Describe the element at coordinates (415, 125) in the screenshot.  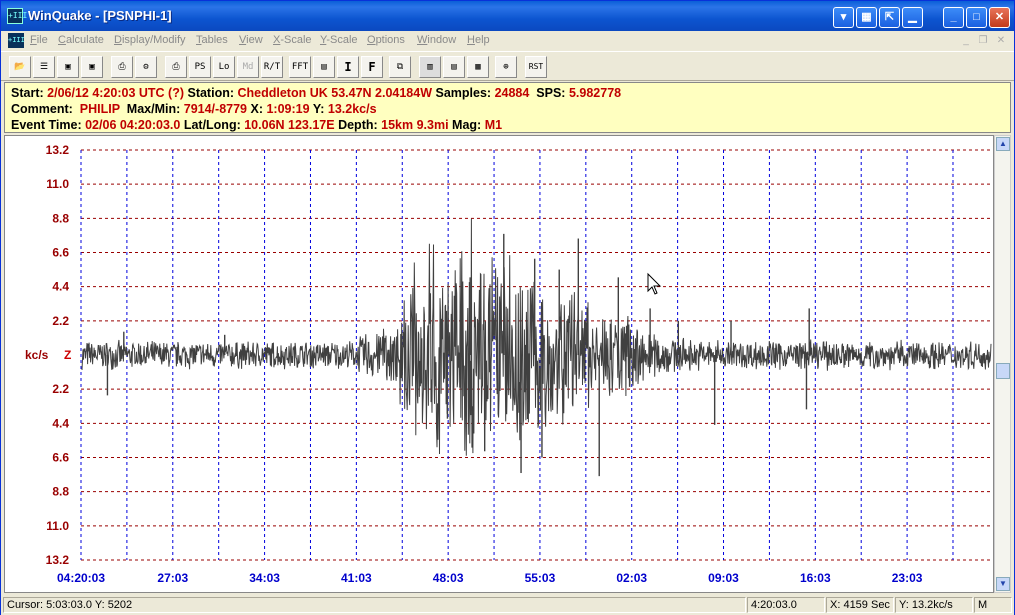
I see `depth-value: 15km 9.3mi` at that location.